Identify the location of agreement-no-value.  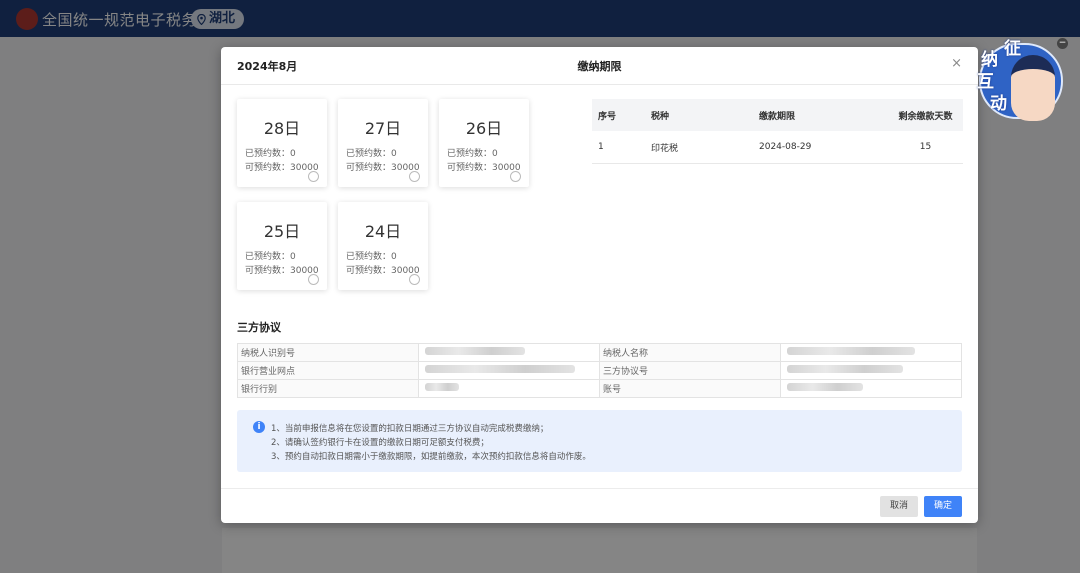
(871, 370).